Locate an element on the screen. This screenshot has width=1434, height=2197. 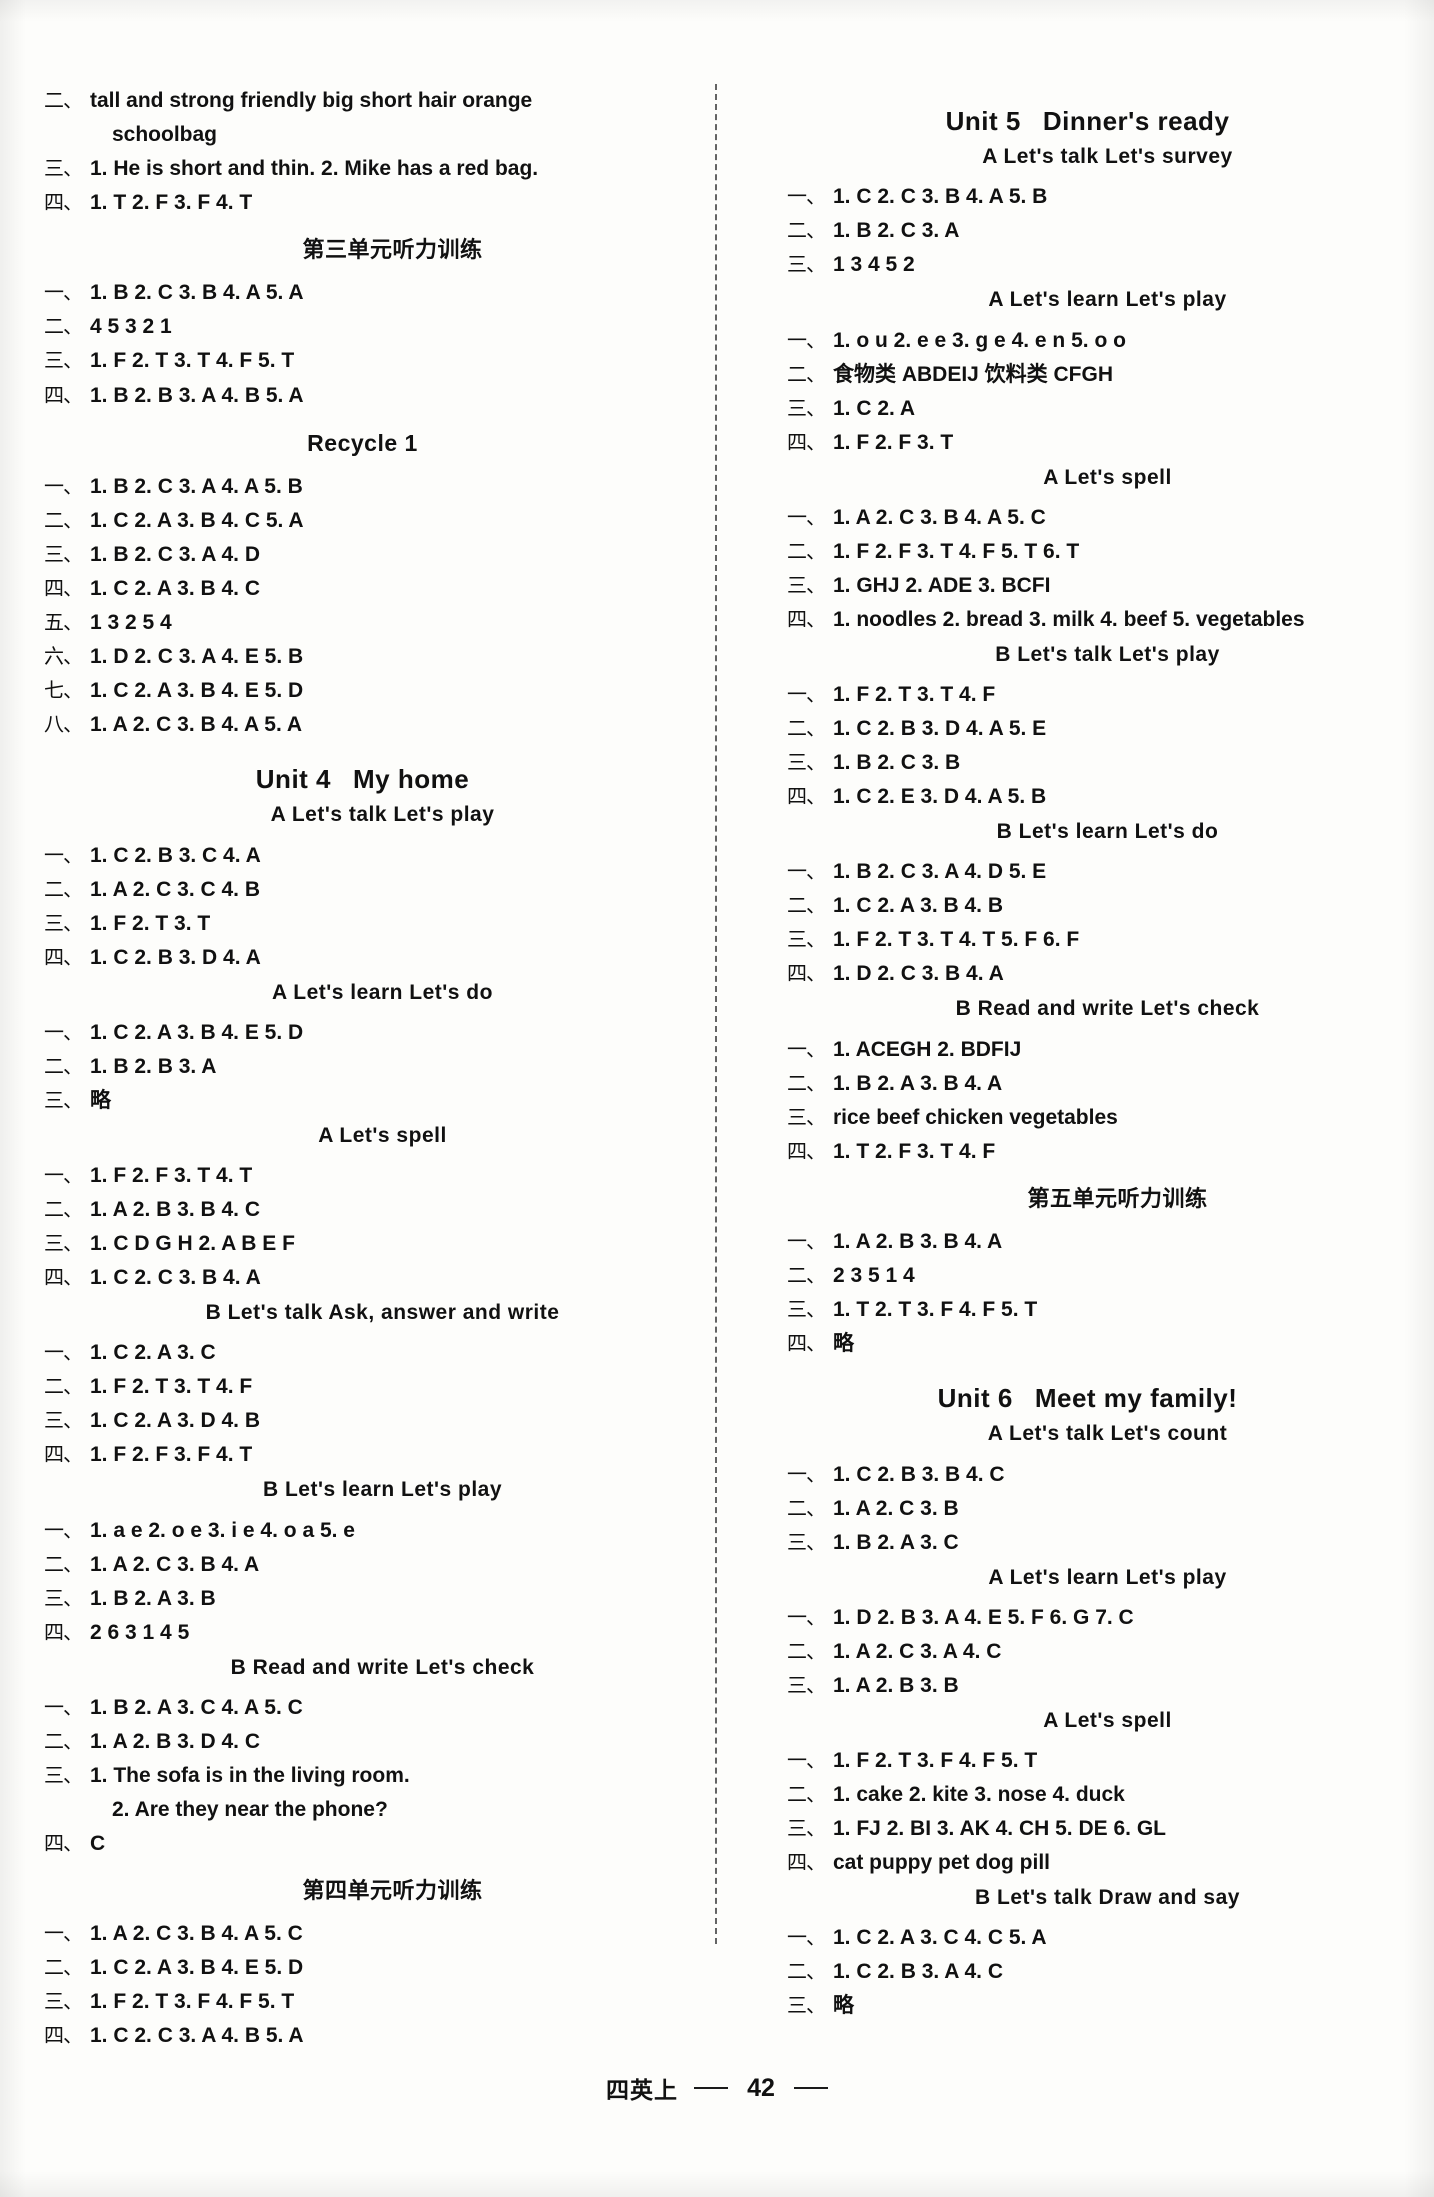
answer-row: 二、 1. C 2. A 3. B 4. C 5. A is located at coordinates (362, 521).